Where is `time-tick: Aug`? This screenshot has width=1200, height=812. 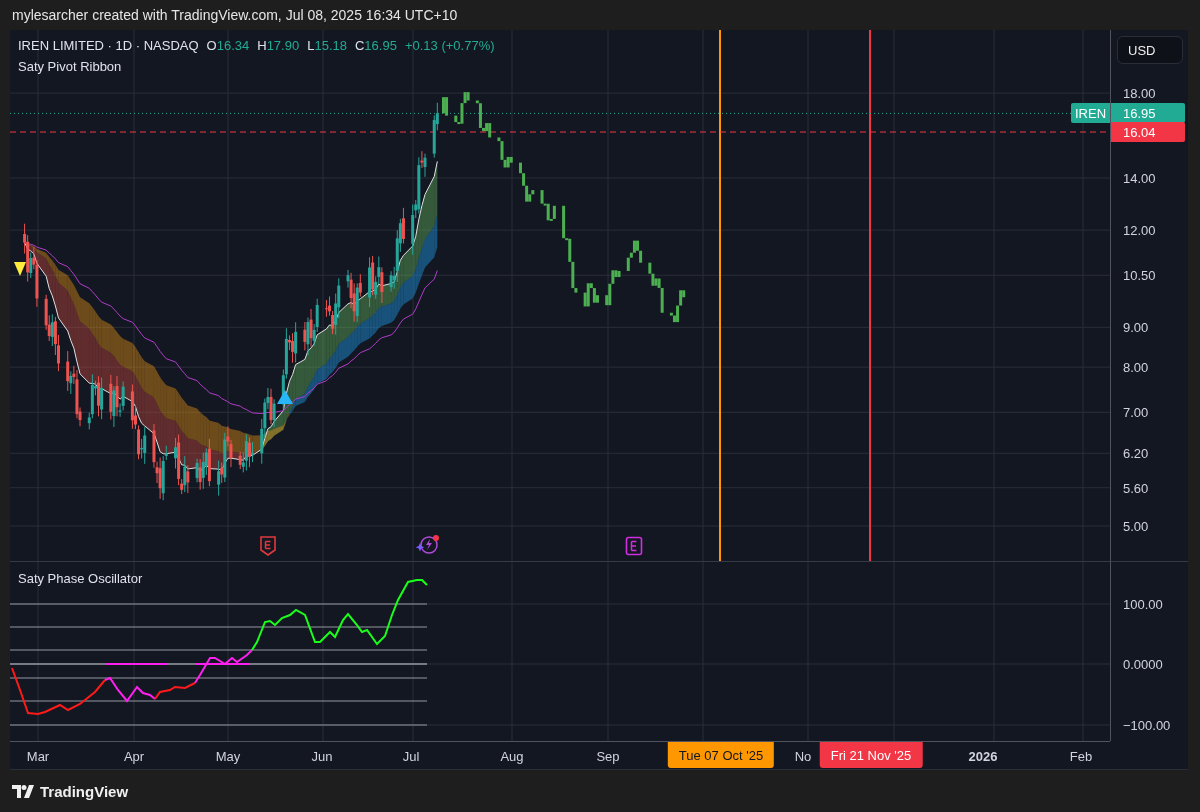
time-tick: Aug is located at coordinates (512, 756).